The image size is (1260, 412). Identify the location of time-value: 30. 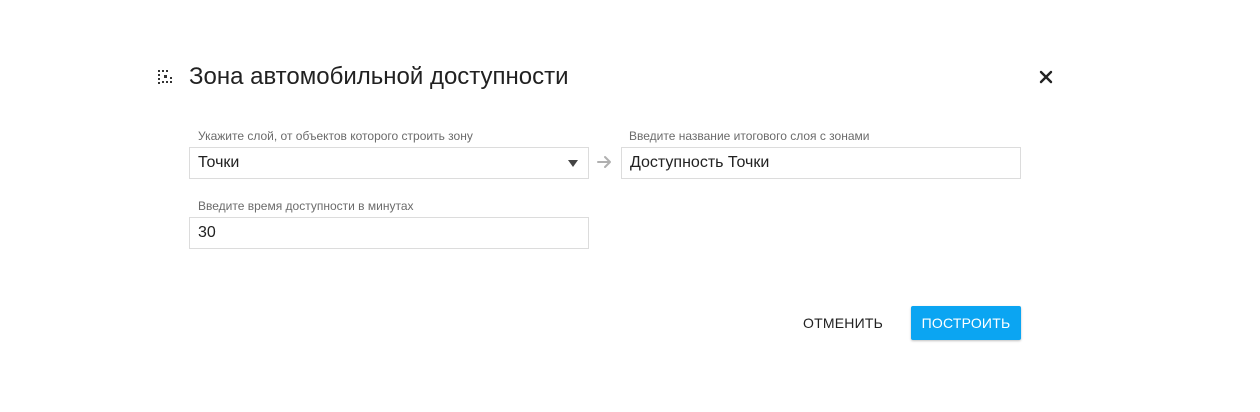
(207, 232).